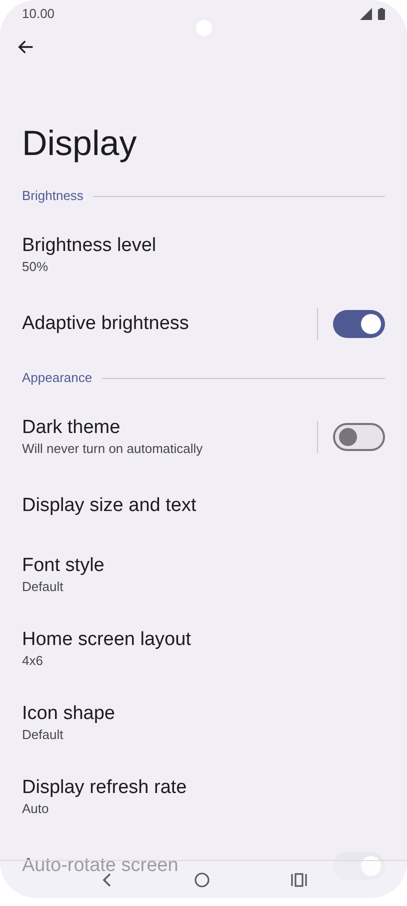 This screenshot has width=407, height=906. What do you see at coordinates (38, 13) in the screenshot?
I see `status-time: 10.00` at bounding box center [38, 13].